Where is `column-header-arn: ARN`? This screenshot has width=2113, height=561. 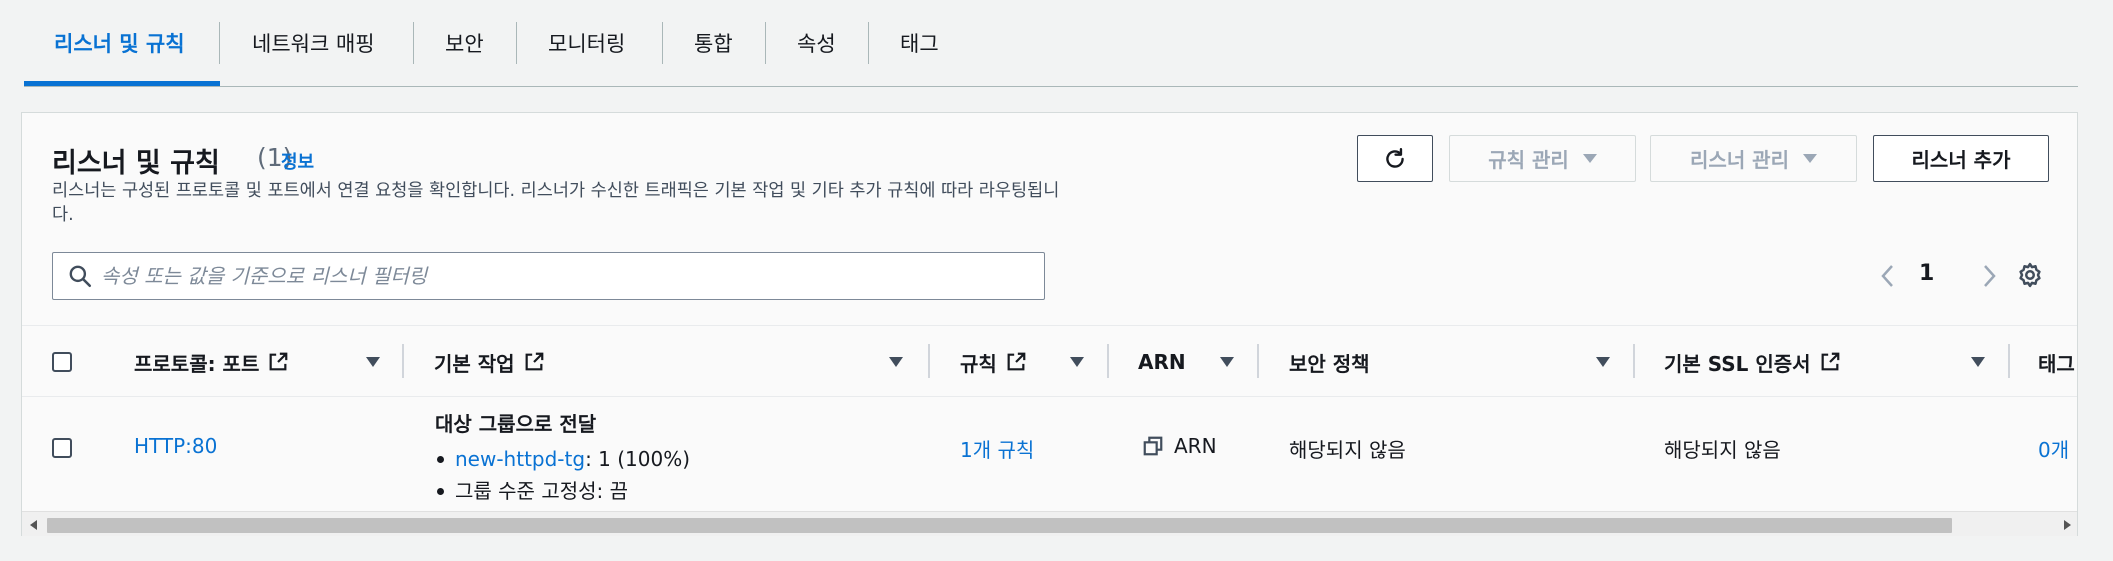
column-header-arn: ARN is located at coordinates (1162, 362).